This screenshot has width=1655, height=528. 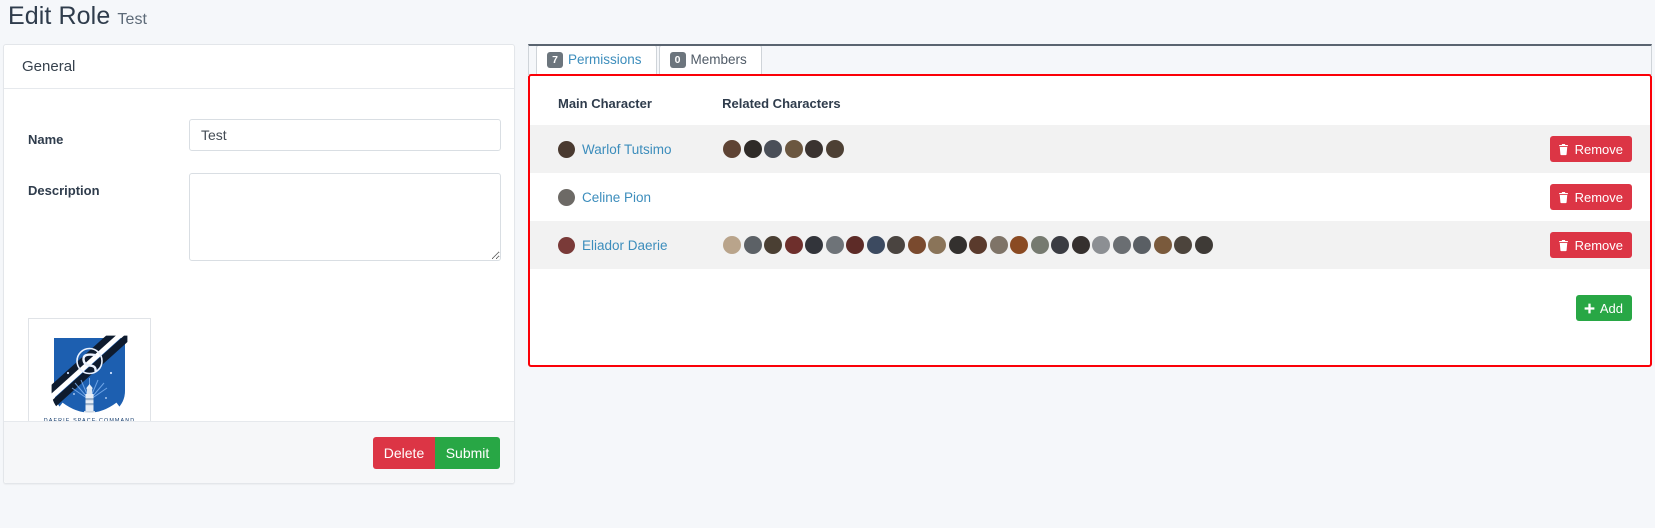 What do you see at coordinates (345, 135) in the screenshot?
I see `name-input` at bounding box center [345, 135].